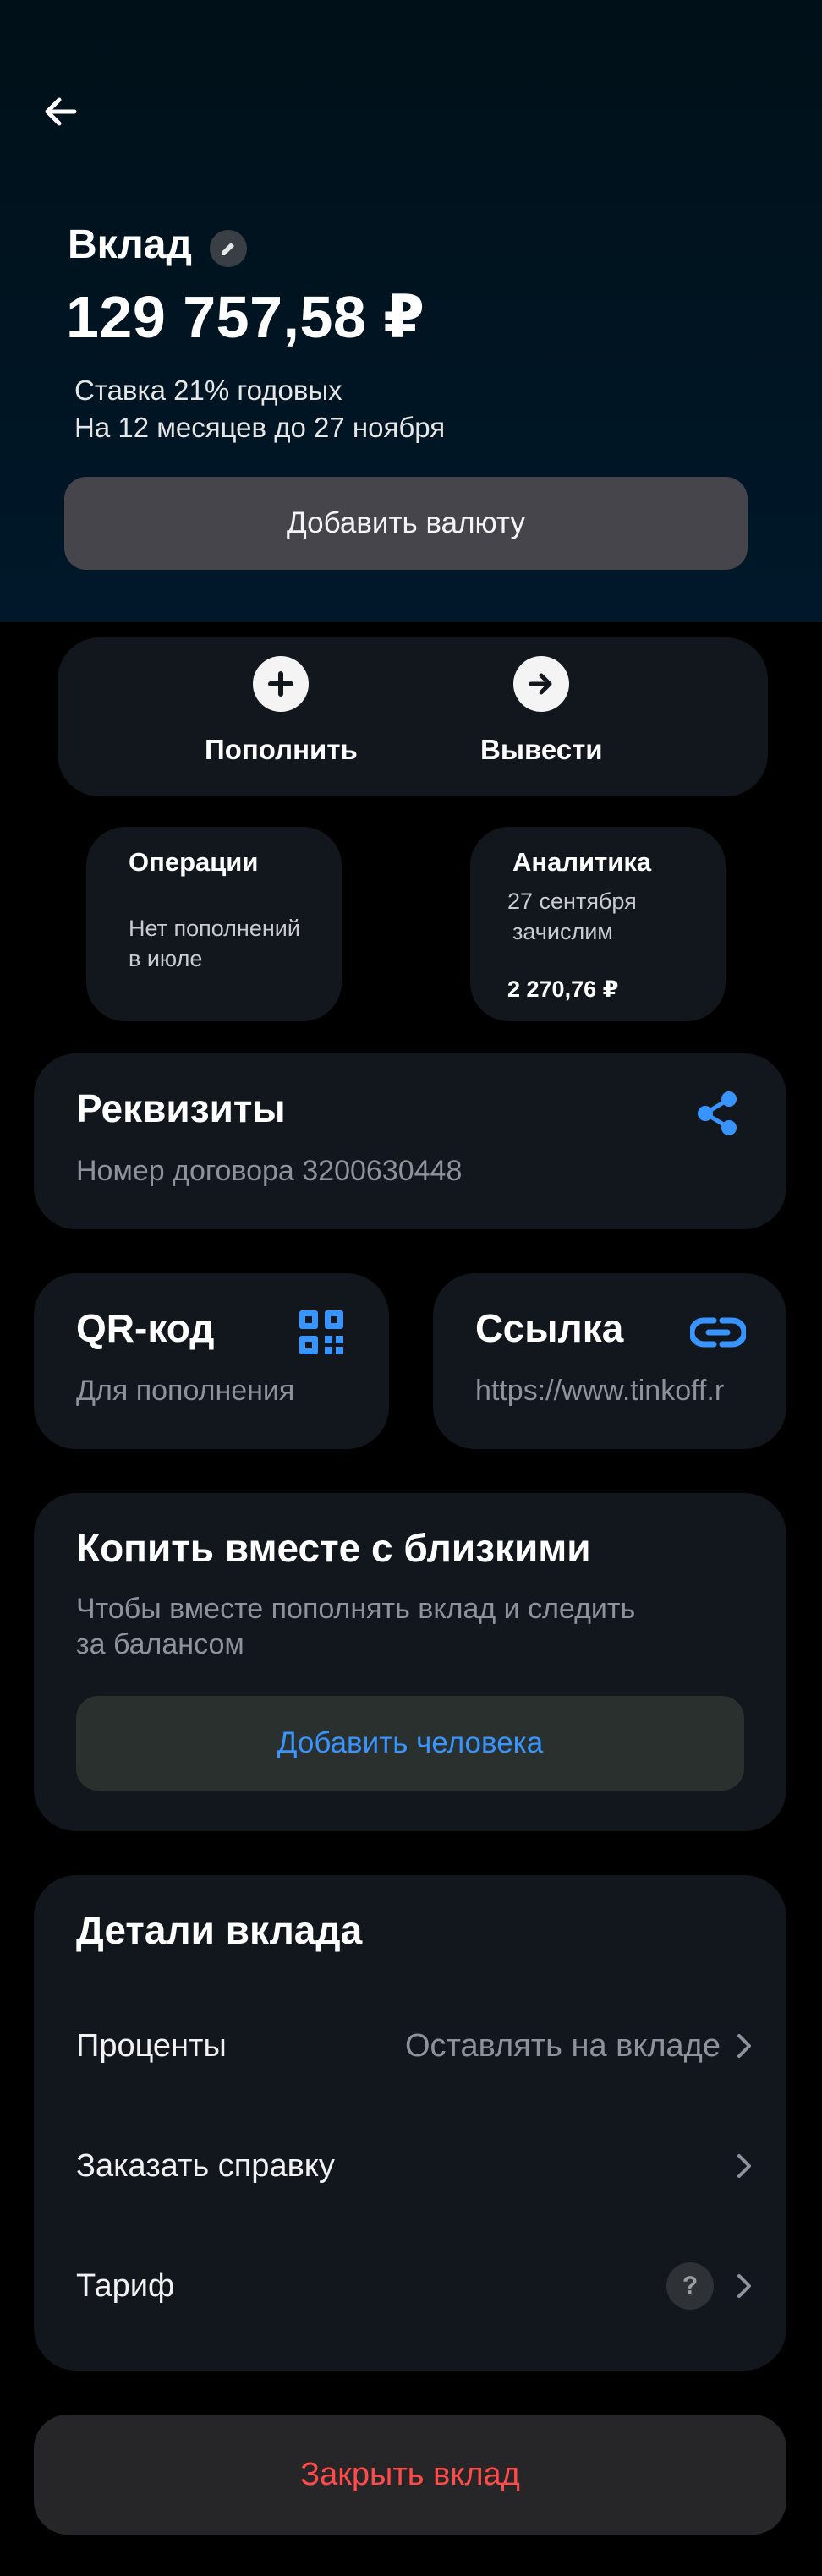 The width and height of the screenshot is (822, 2576). What do you see at coordinates (152, 2045) in the screenshot?
I see `interest-label: Проценты` at bounding box center [152, 2045].